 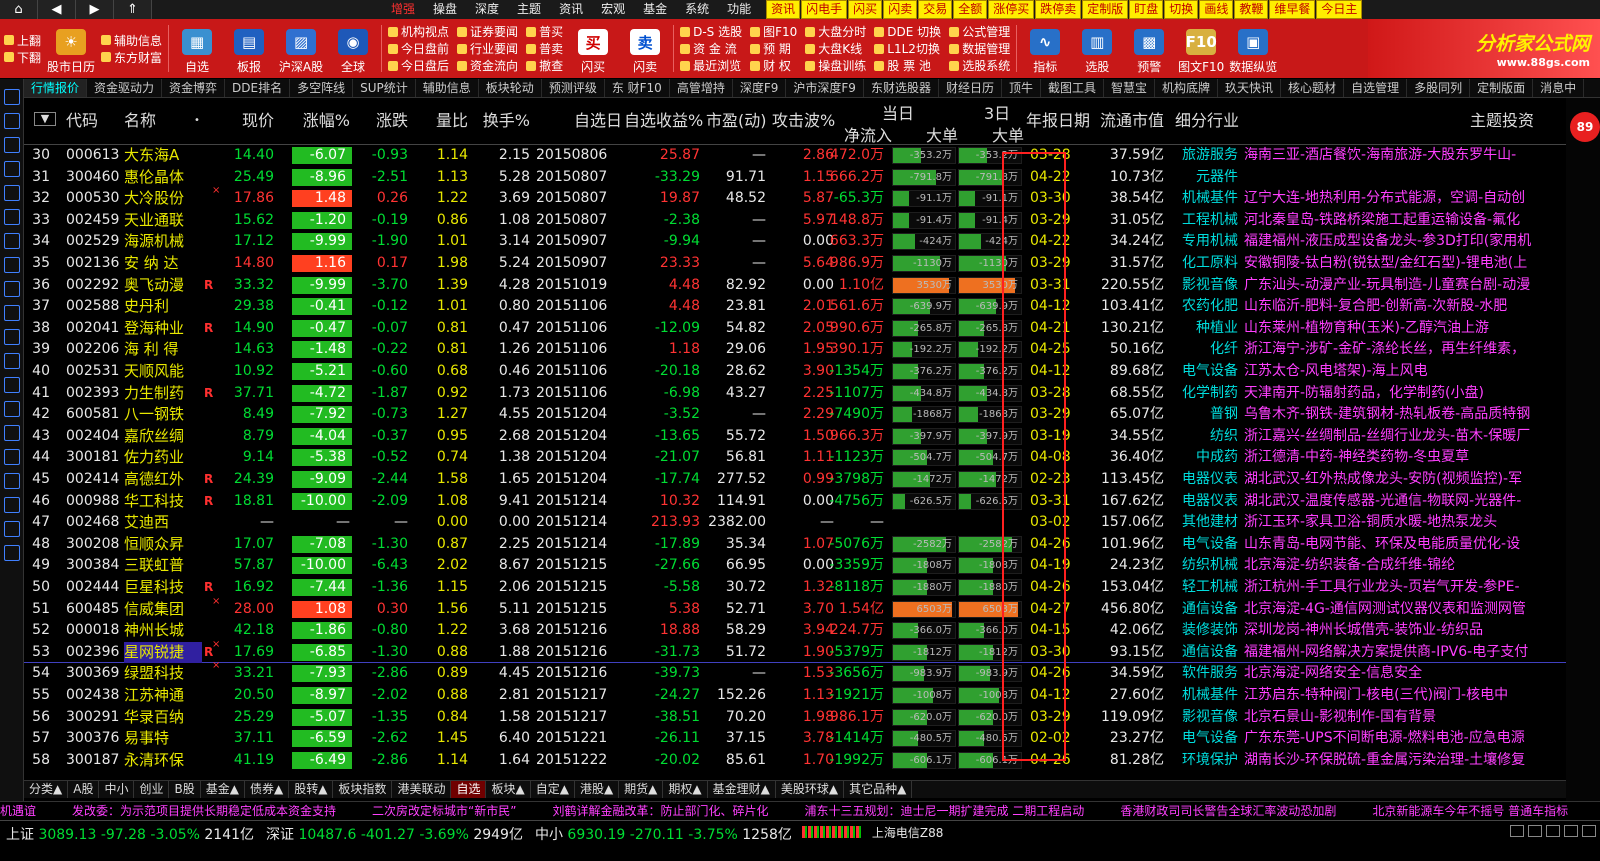 What do you see at coordinates (907, 31) in the screenshot?
I see `toolbar-btn-small4-3-0: DDE 切换` at bounding box center [907, 31].